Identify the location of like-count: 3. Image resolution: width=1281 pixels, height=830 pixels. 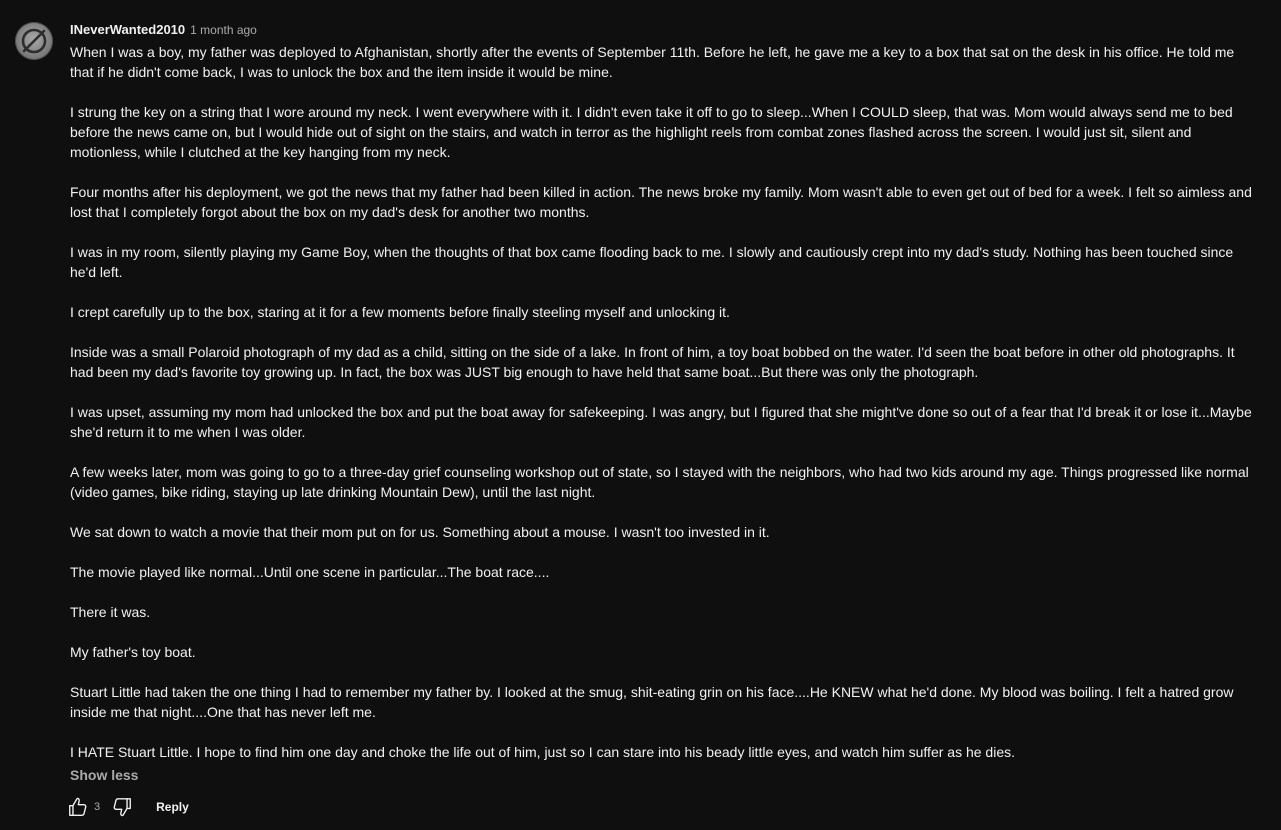
(97, 807).